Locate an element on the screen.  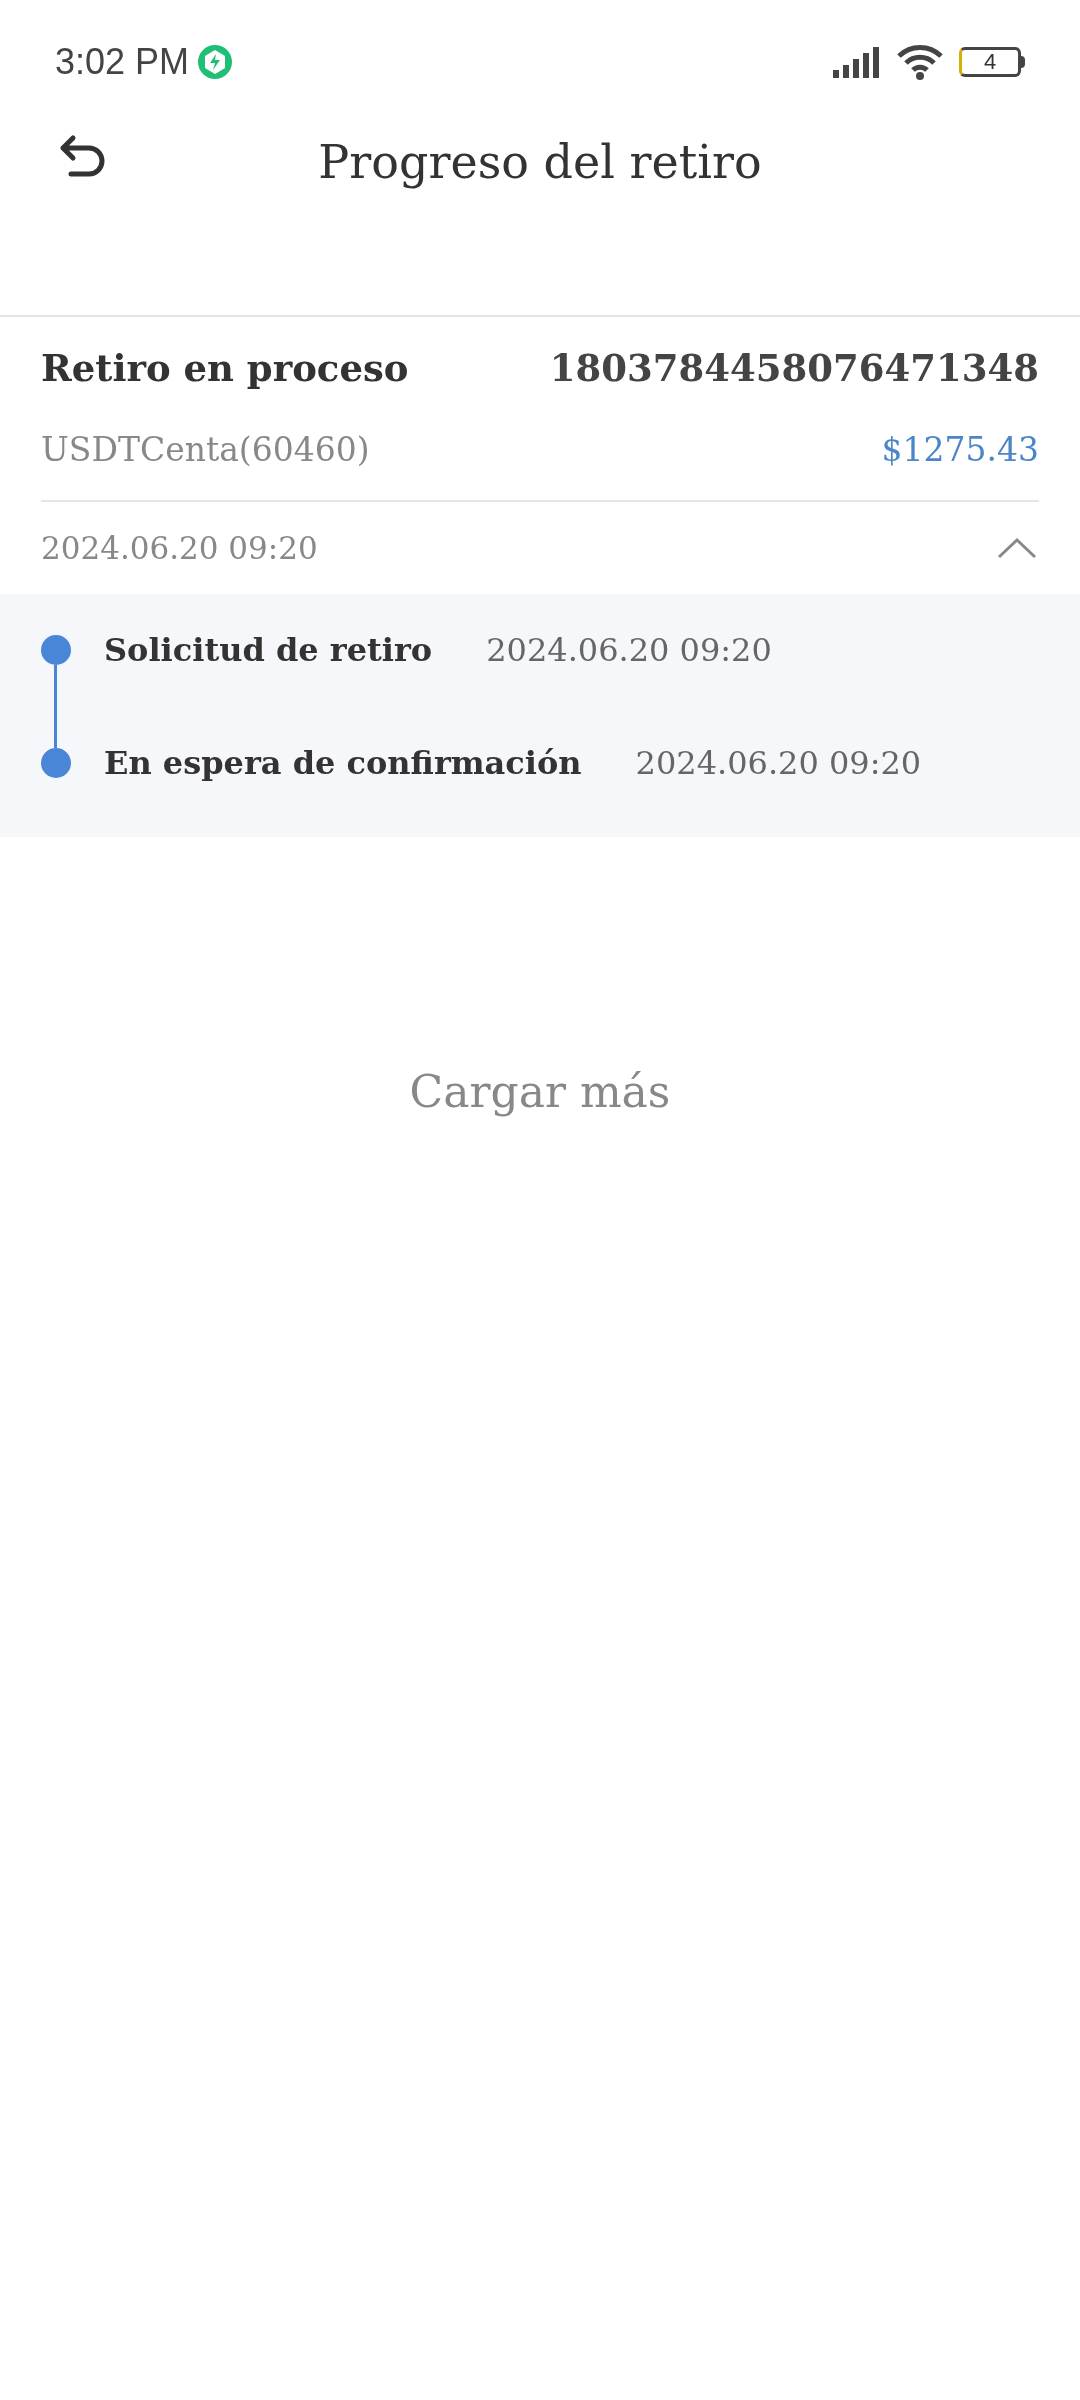
withdrawal-id: 1803784458076471348 is located at coordinates (794, 368).